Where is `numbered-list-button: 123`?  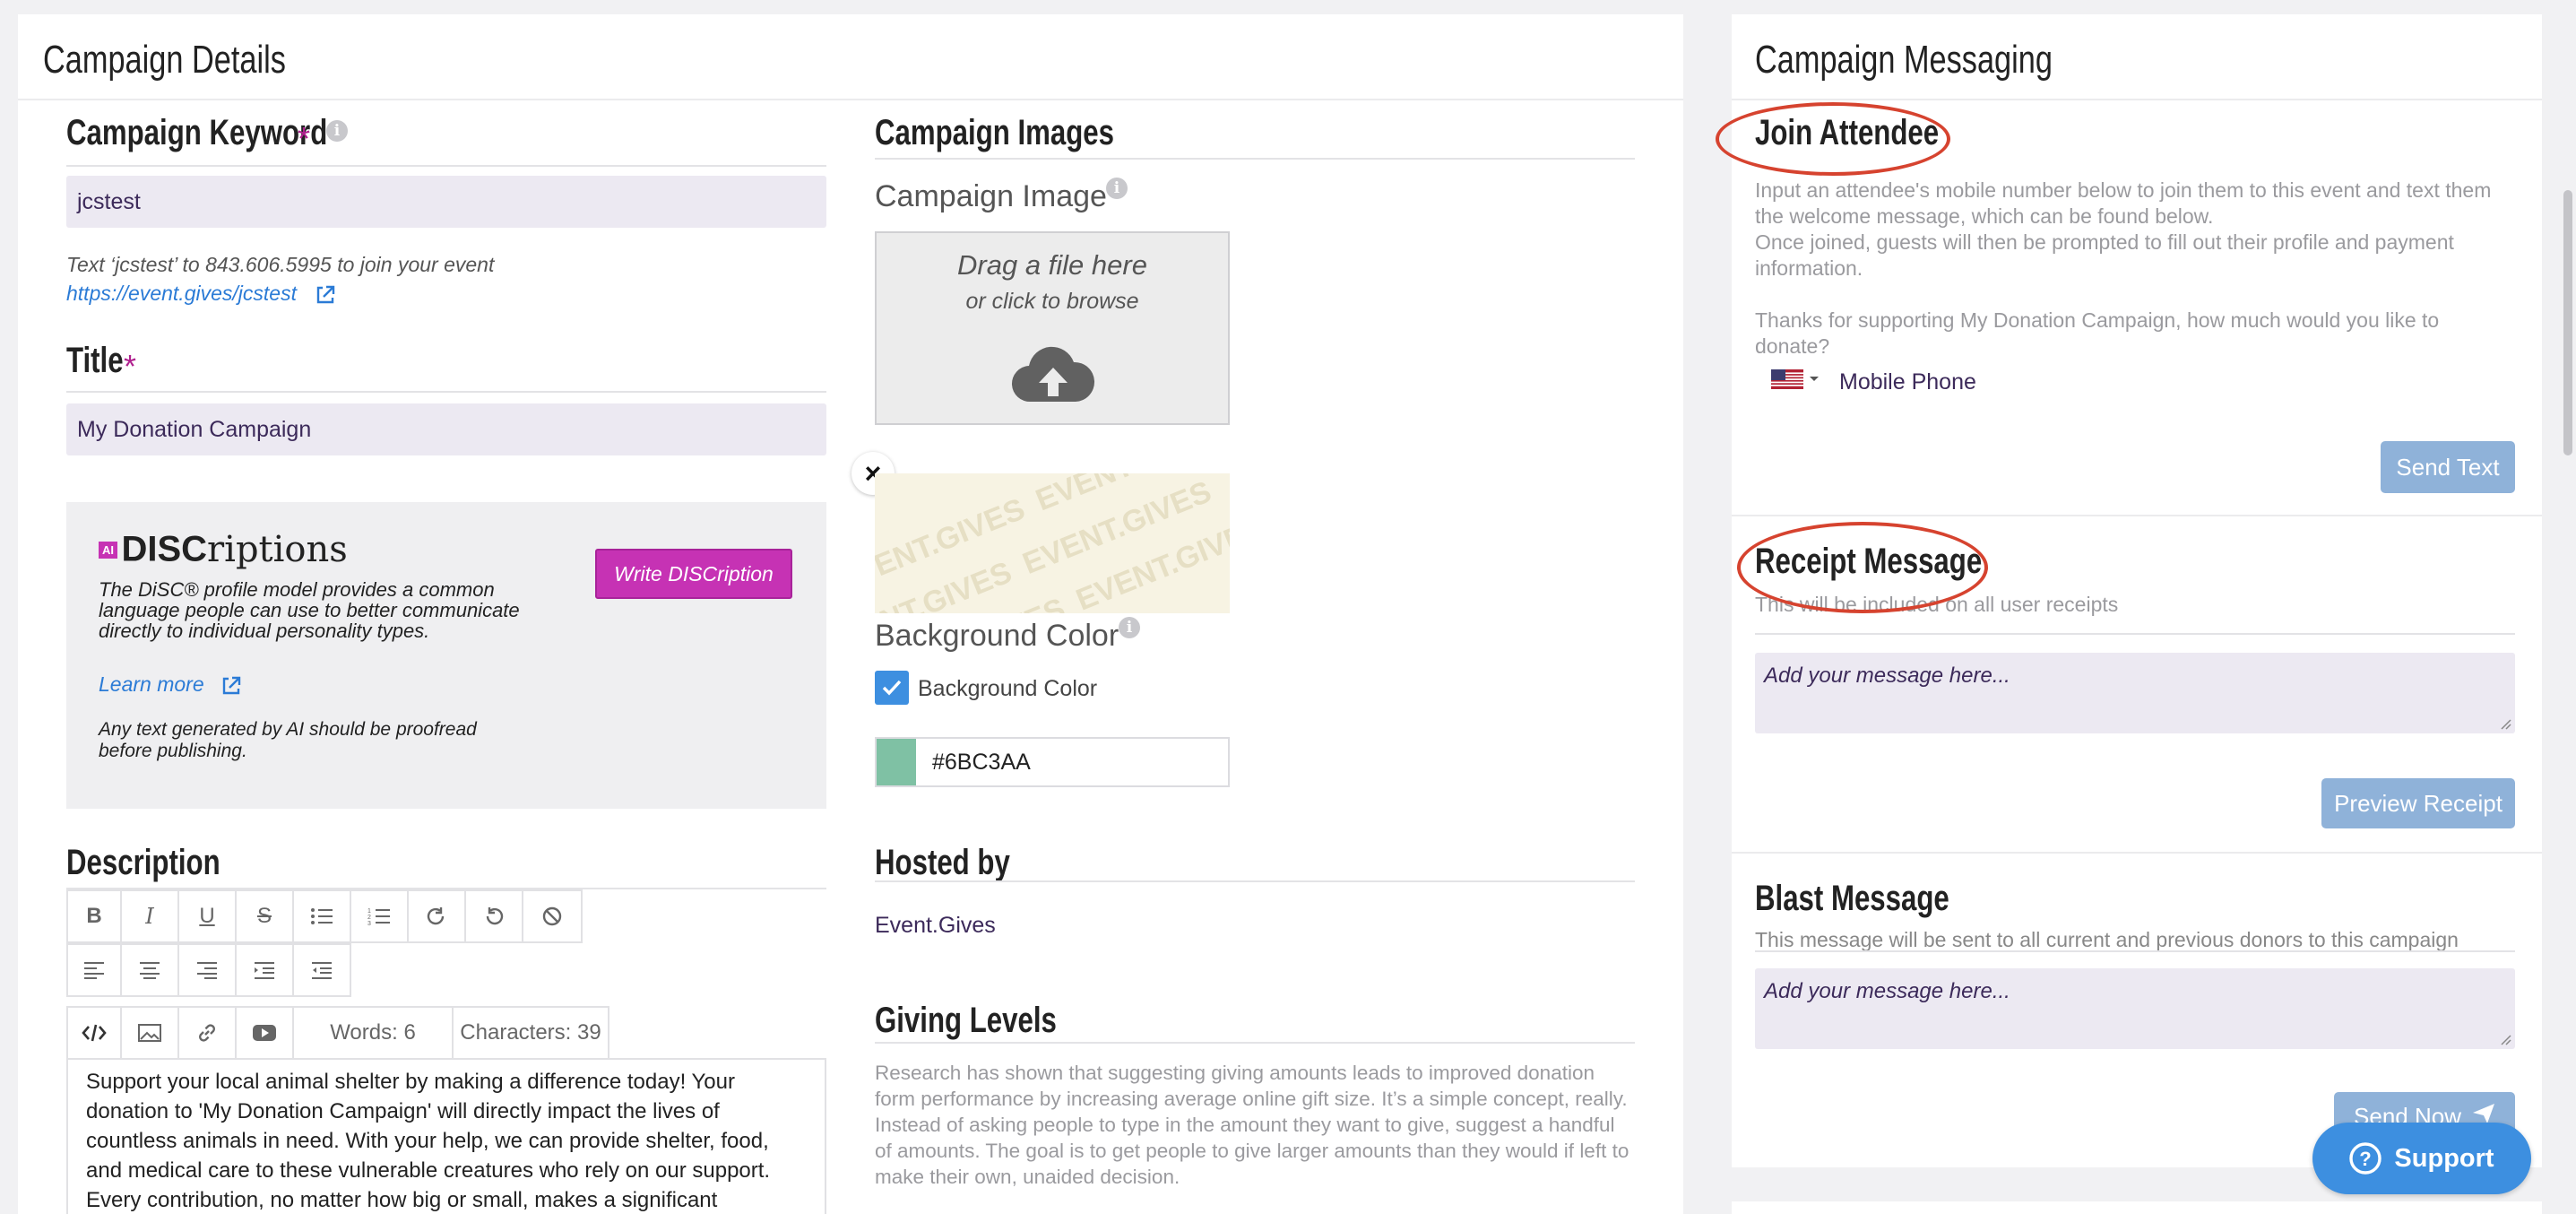 numbered-list-button: 123 is located at coordinates (379, 916).